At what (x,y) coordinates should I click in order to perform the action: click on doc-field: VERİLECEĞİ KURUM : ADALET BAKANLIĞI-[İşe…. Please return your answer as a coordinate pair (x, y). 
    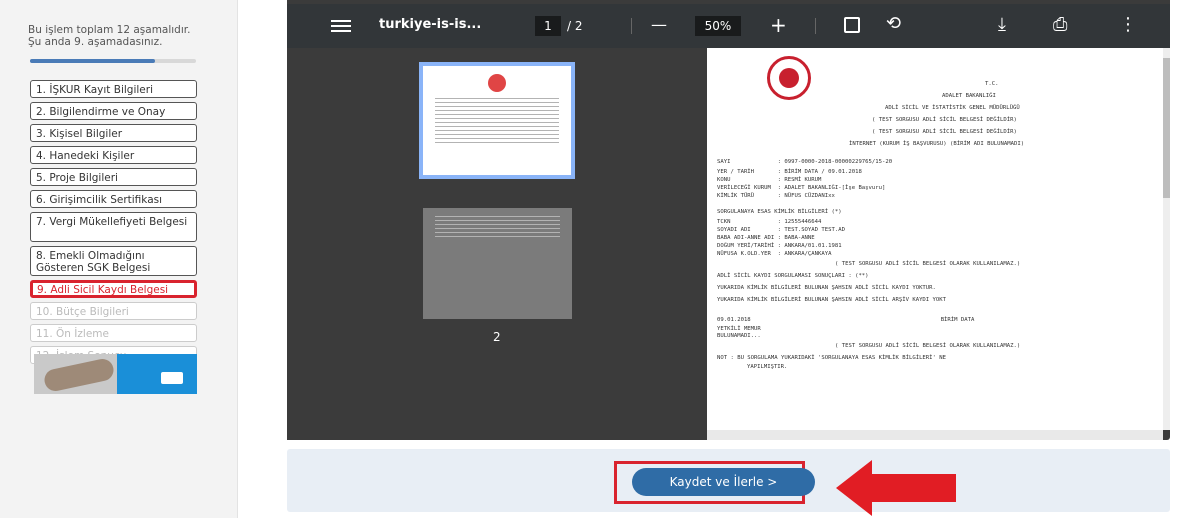
    Looking at the image, I should click on (801, 188).